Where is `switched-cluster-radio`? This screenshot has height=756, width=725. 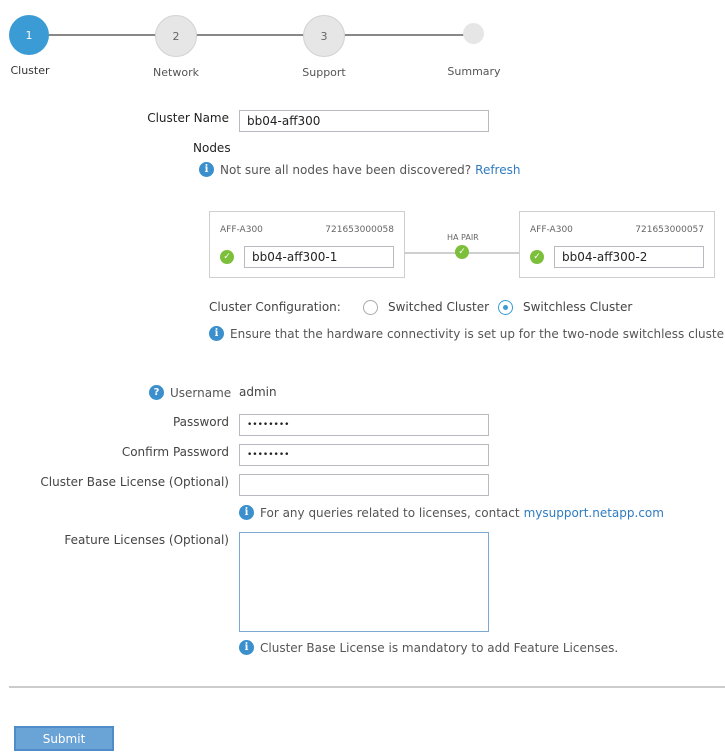
switched-cluster-radio is located at coordinates (370, 307).